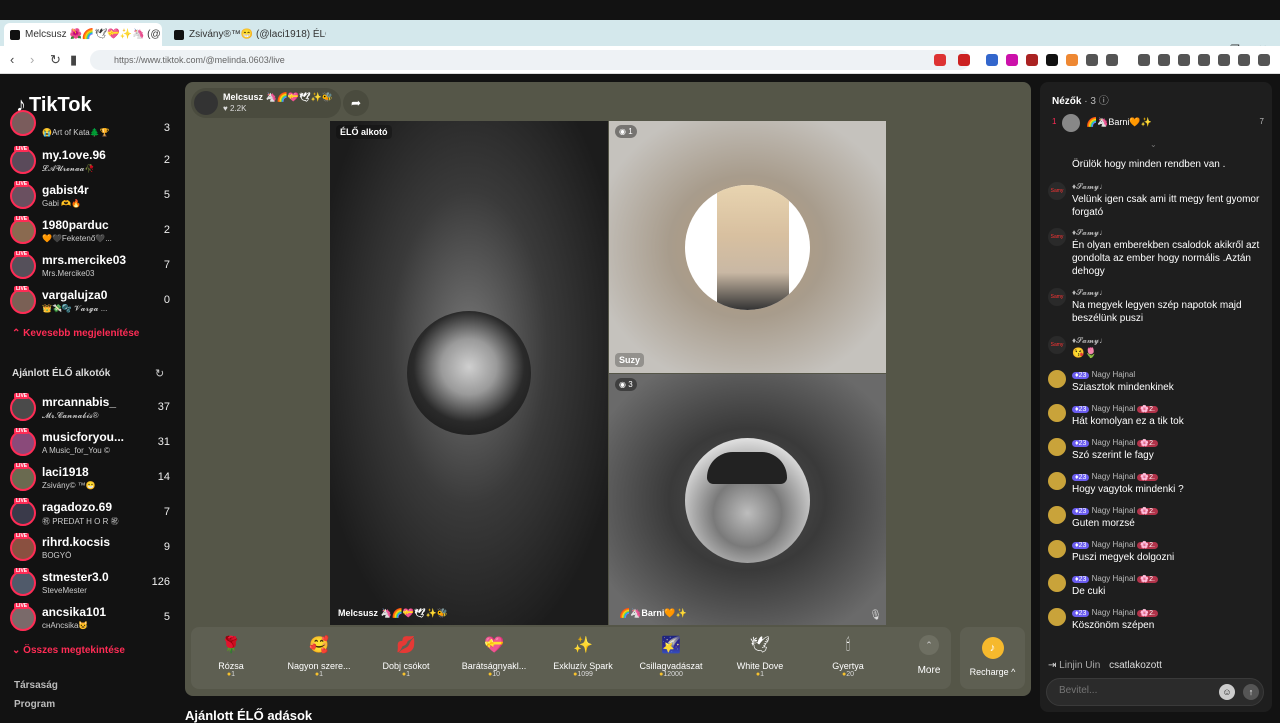 The image size is (1280, 723). What do you see at coordinates (247, 34) in the screenshot?
I see `browser-tab-2: Zsivány®™😁 (@laci1918) ÉLŐ a ✕` at bounding box center [247, 34].